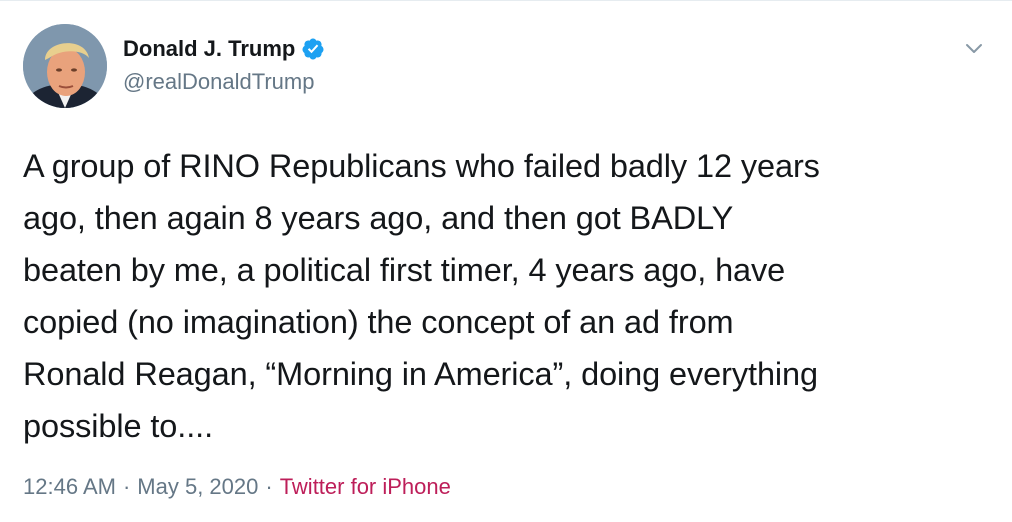  I want to click on tweet-time: 12:46 AM, so click(69, 486).